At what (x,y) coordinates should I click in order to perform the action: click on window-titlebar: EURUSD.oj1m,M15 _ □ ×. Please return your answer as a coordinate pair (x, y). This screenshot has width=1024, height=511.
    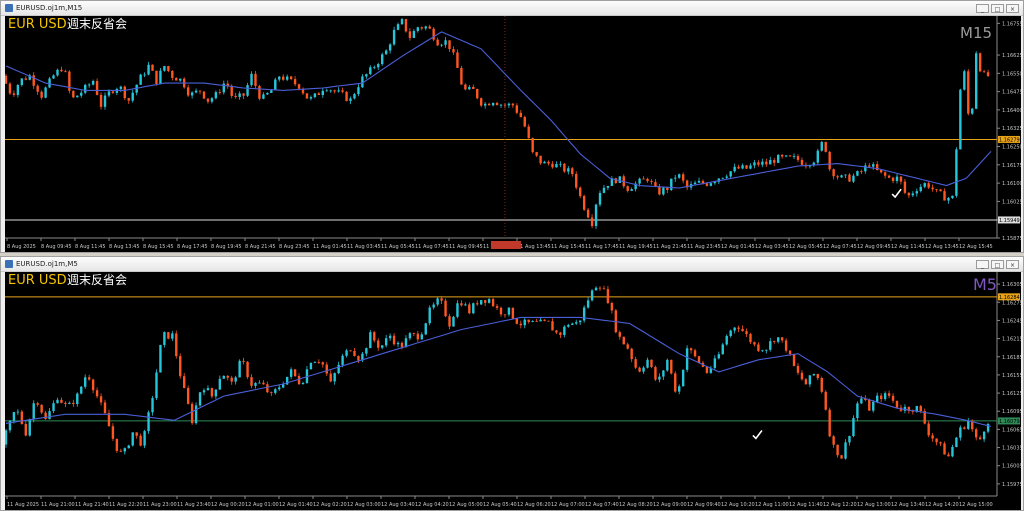
    Looking at the image, I should click on (512, 8).